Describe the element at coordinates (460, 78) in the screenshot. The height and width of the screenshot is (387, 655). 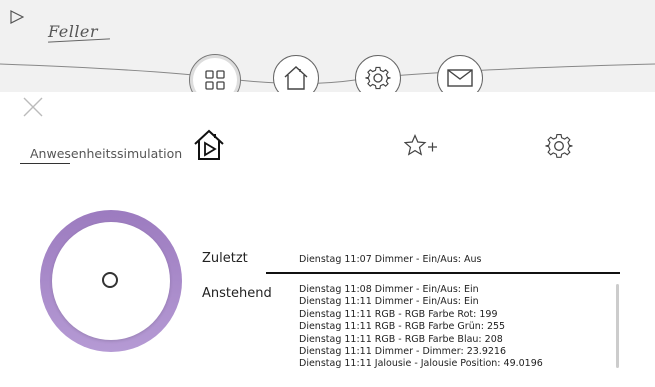
I see `envelope-icon` at that location.